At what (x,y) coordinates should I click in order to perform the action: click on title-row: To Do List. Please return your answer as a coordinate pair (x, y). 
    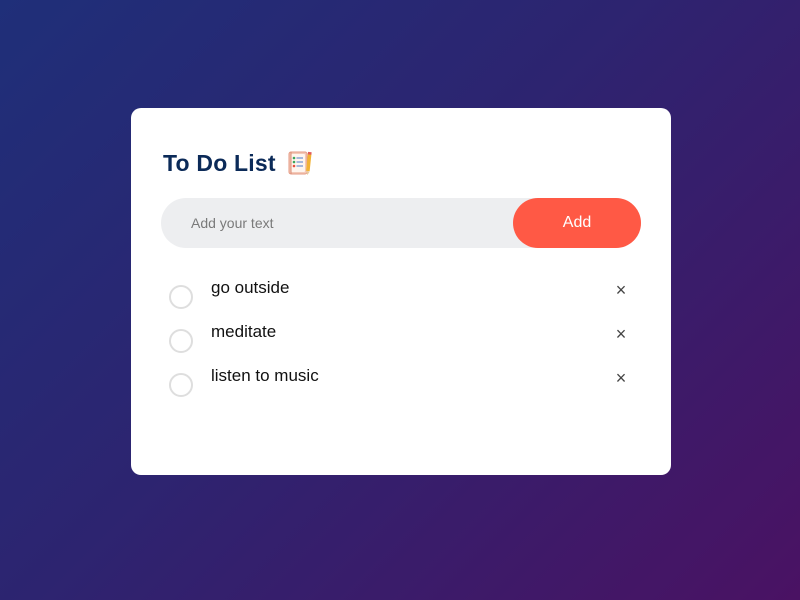
    Looking at the image, I should click on (402, 163).